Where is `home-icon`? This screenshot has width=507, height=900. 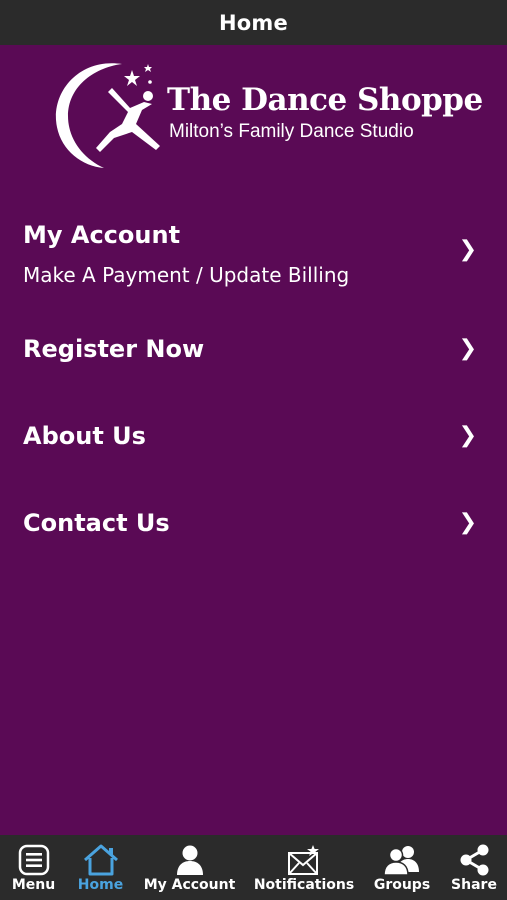 home-icon is located at coordinates (100, 860).